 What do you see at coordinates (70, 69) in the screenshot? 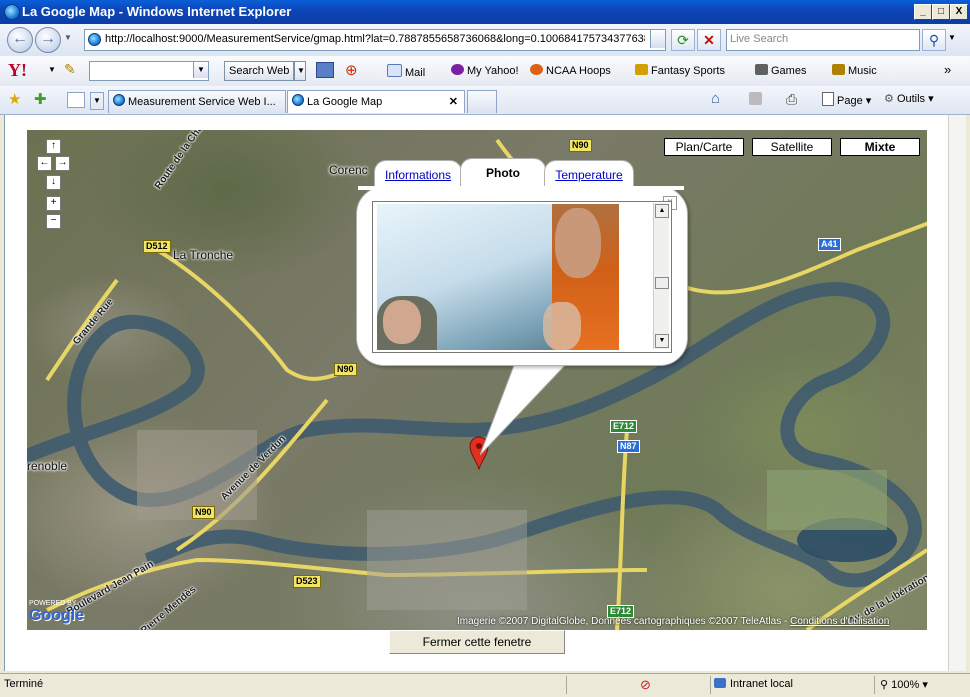
I see `pencil-icon: ✎` at bounding box center [70, 69].